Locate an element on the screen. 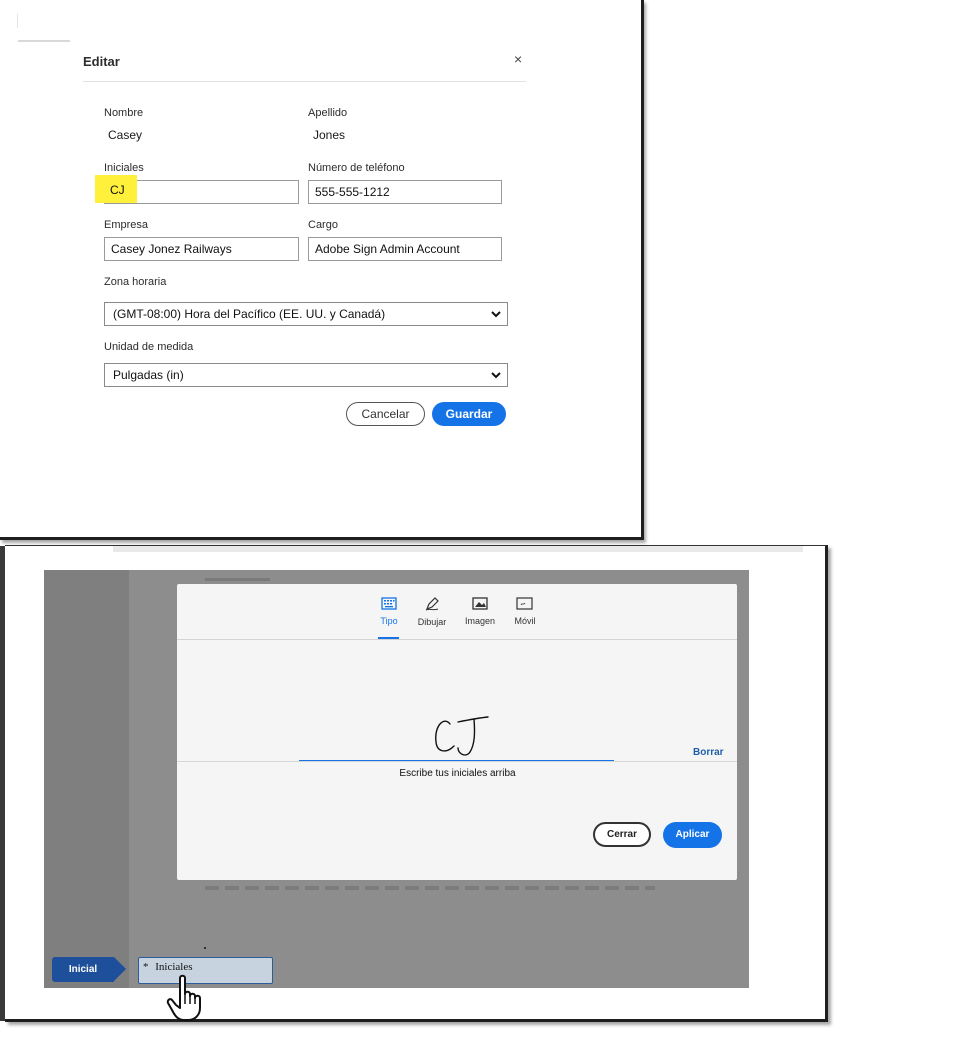 This screenshot has width=969, height=1037. unidad-label: Unidad de medida is located at coordinates (149, 347).